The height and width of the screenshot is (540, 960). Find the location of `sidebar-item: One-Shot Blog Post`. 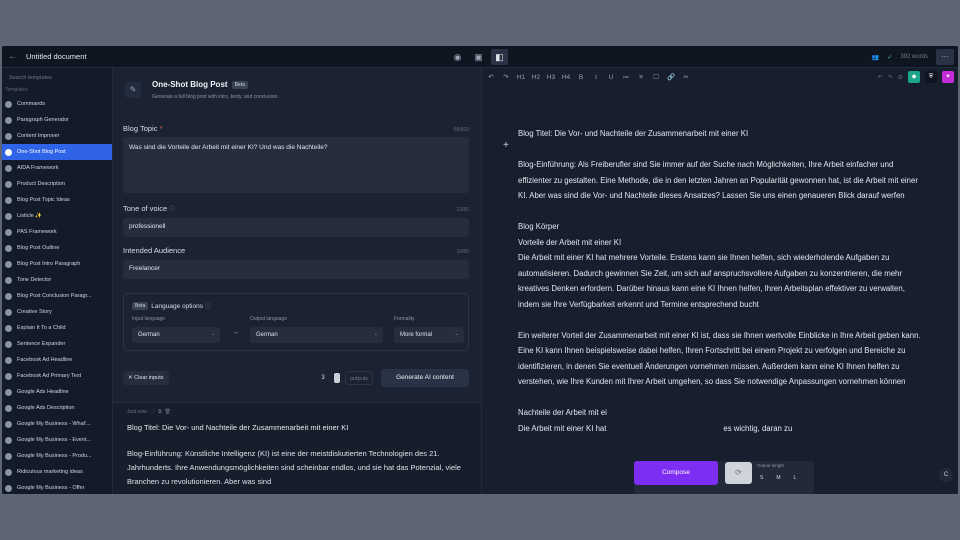

sidebar-item: One-Shot Blog Post is located at coordinates (57, 152).